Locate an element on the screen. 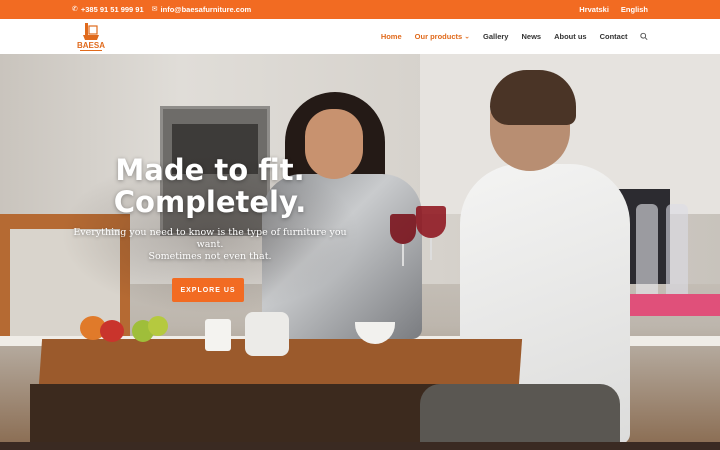 This screenshot has width=720, height=450. nav-about-us: About us is located at coordinates (571, 36).